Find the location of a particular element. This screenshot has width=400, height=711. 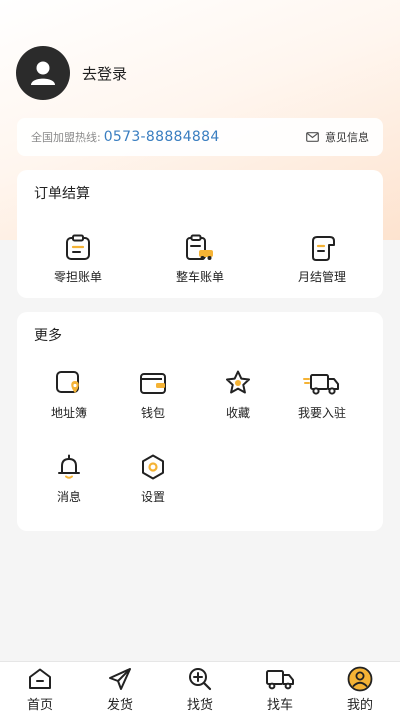

monthly-manage-button: 月结管理 is located at coordinates (322, 258).